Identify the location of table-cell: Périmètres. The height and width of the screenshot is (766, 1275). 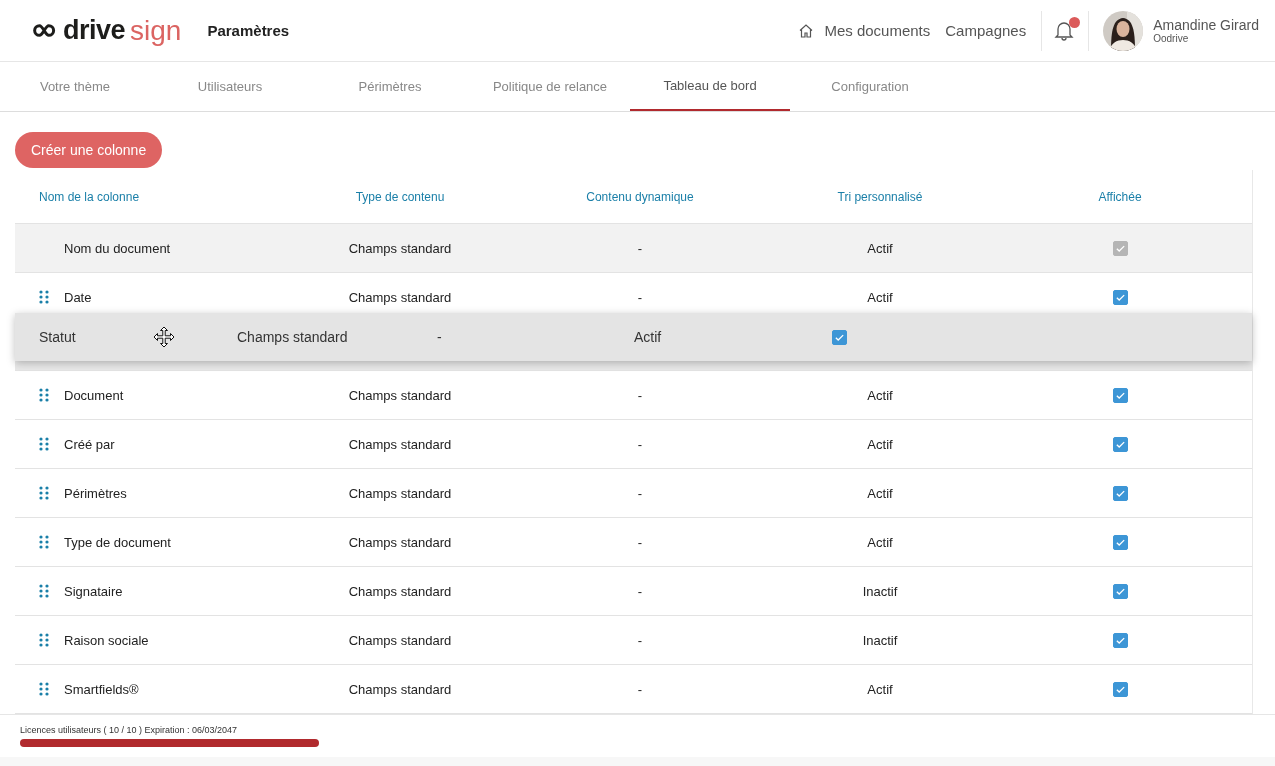
(95, 493).